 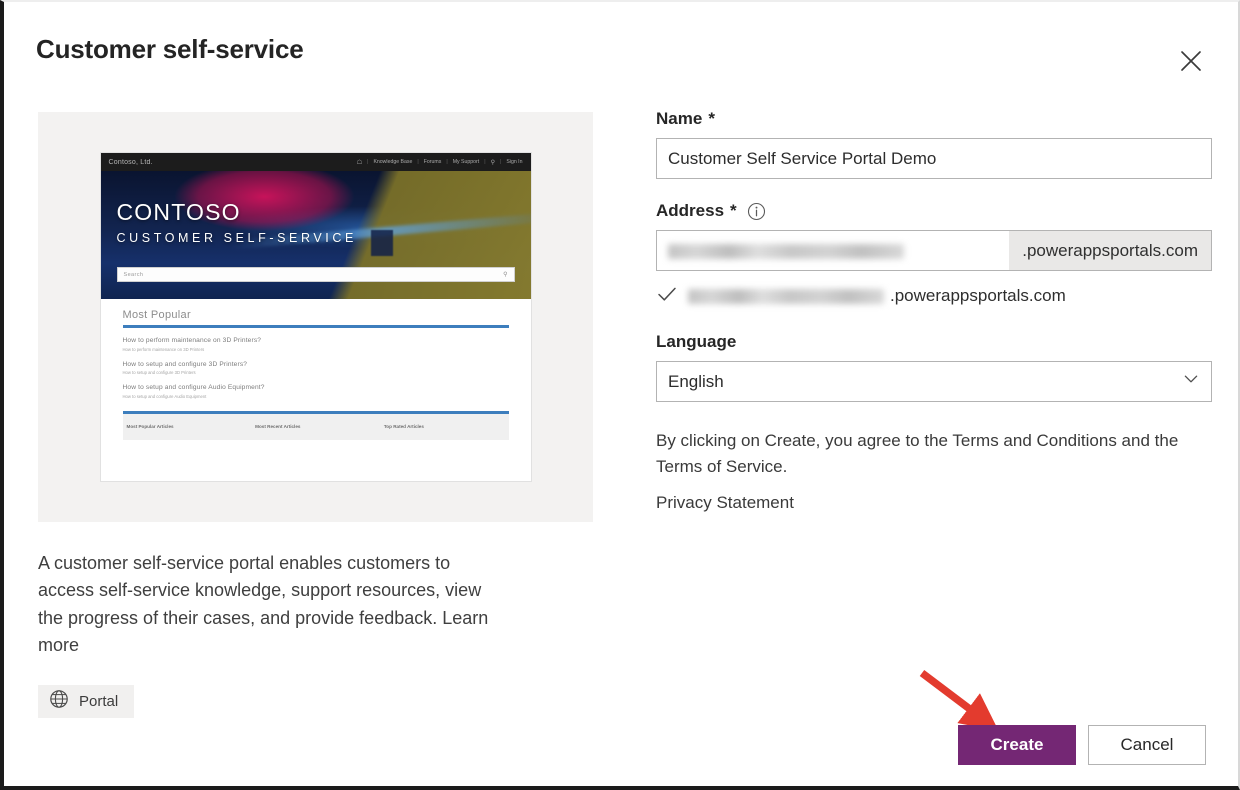 What do you see at coordinates (130, 162) in the screenshot?
I see `shot-brand: Contoso, Ltd.` at bounding box center [130, 162].